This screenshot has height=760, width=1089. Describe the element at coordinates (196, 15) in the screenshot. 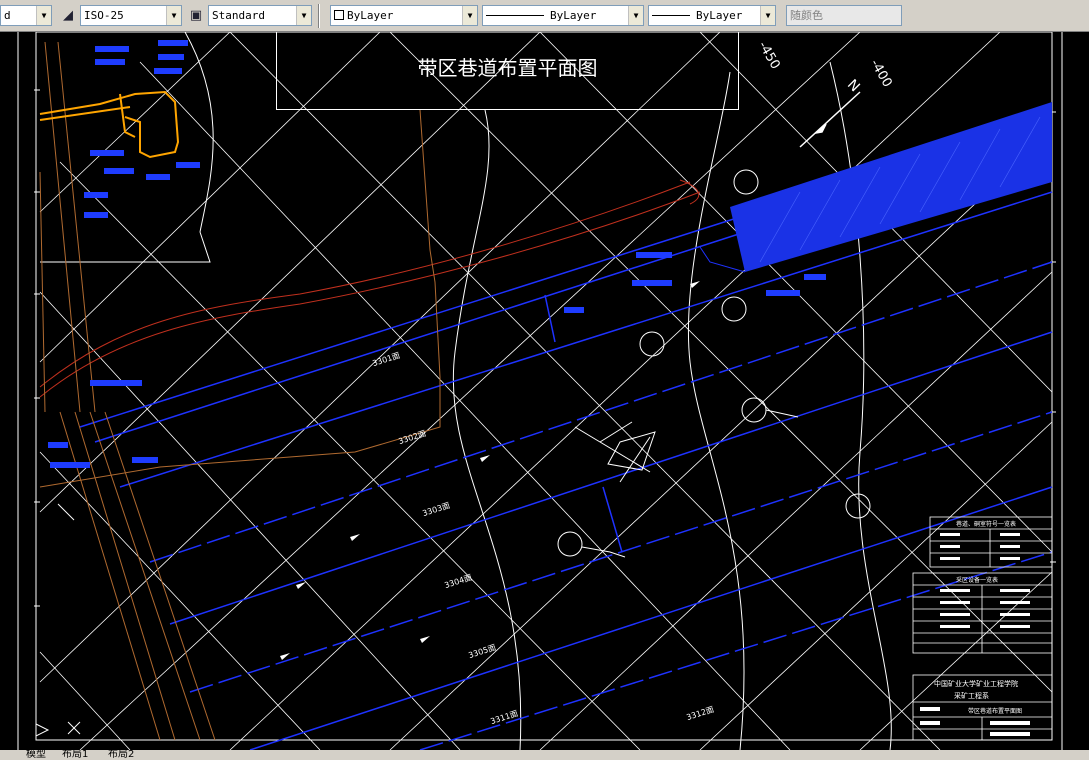

I see `table-style-icon: ▣` at that location.